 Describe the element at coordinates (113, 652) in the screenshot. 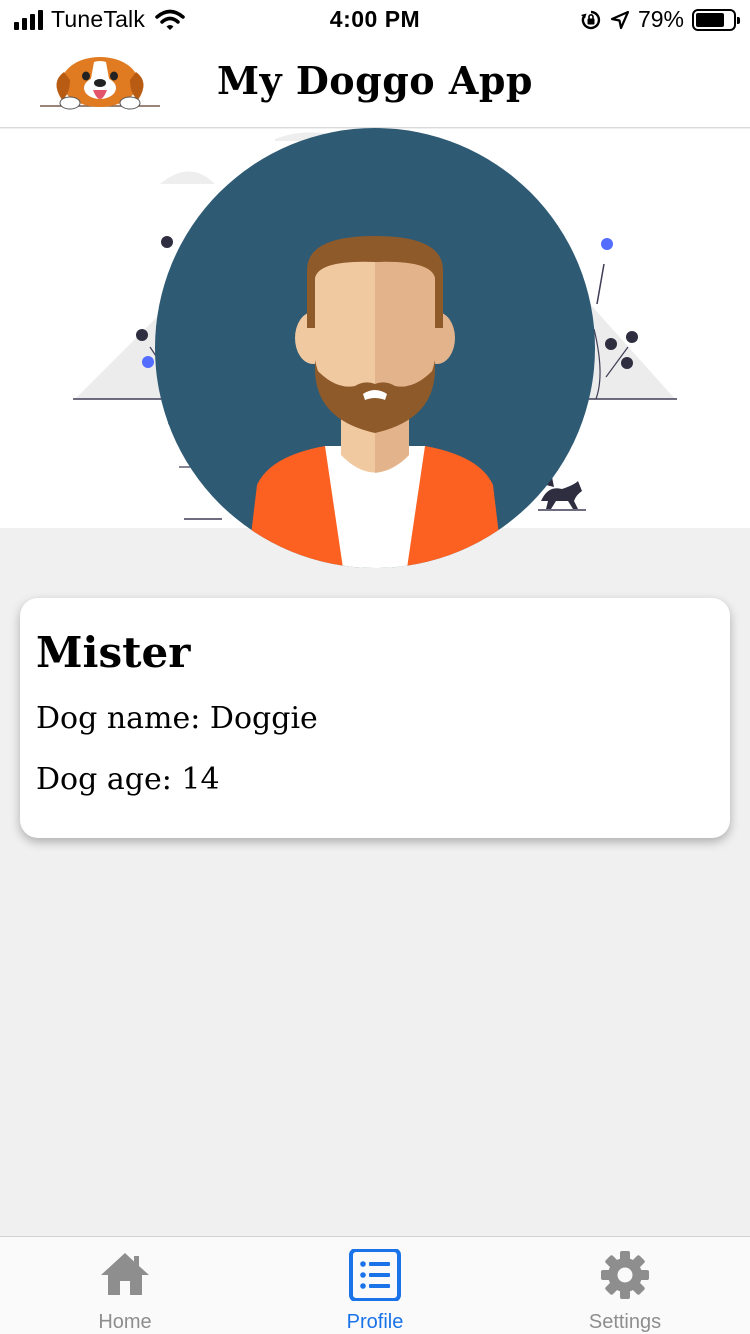

I see `owner-name: Mister` at that location.